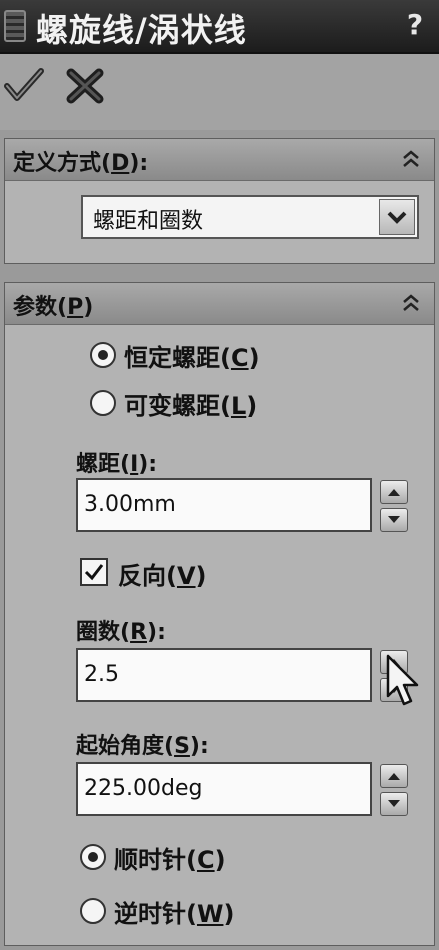 Image resolution: width=439 pixels, height=950 pixels. What do you see at coordinates (141, 30) in the screenshot?
I see `window-title: 螺旋线/涡状线` at bounding box center [141, 30].